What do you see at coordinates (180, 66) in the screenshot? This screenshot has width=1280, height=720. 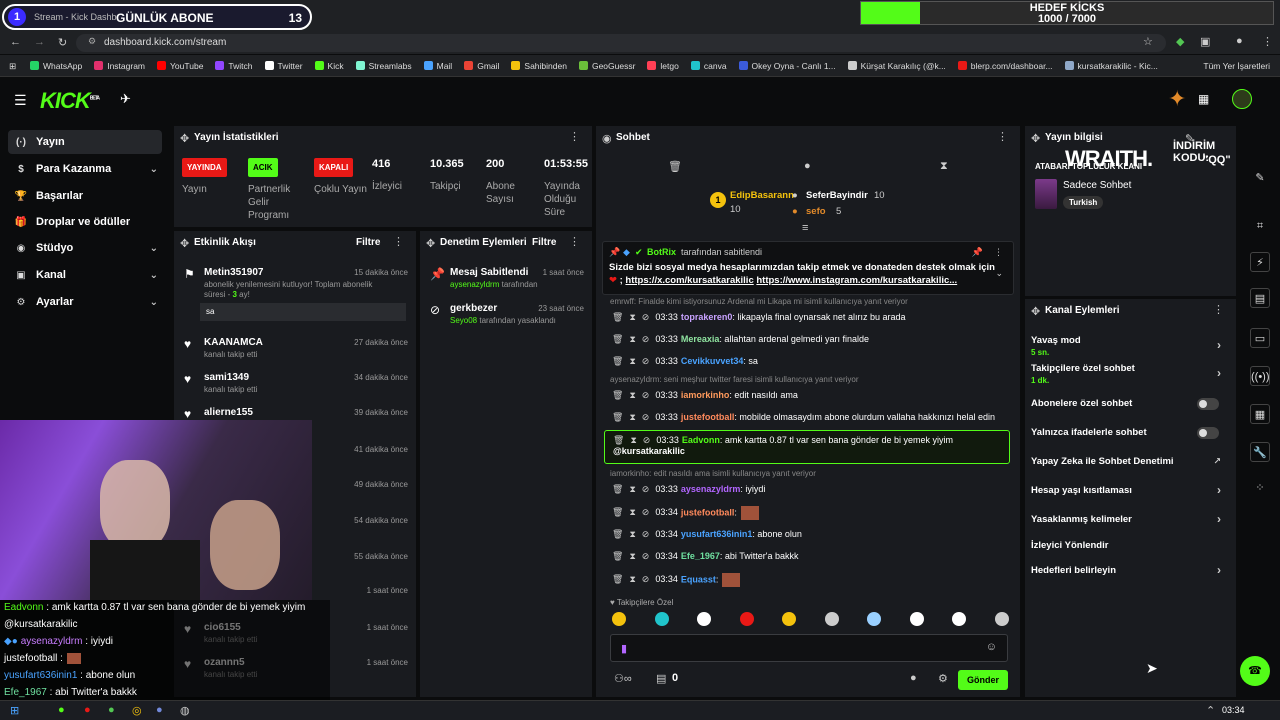 I see `bookmark-2: YouTube` at bounding box center [180, 66].